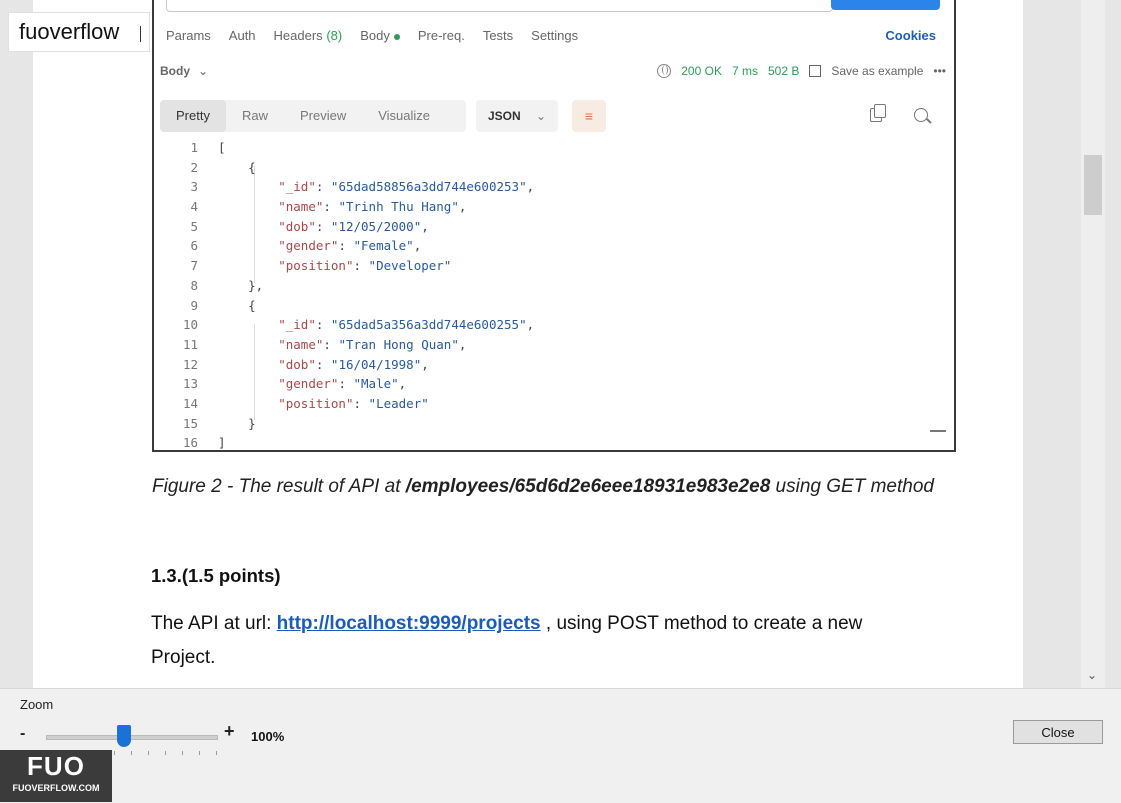 This screenshot has height=803, width=1121. I want to click on status-code: 200 OK, so click(701, 71).